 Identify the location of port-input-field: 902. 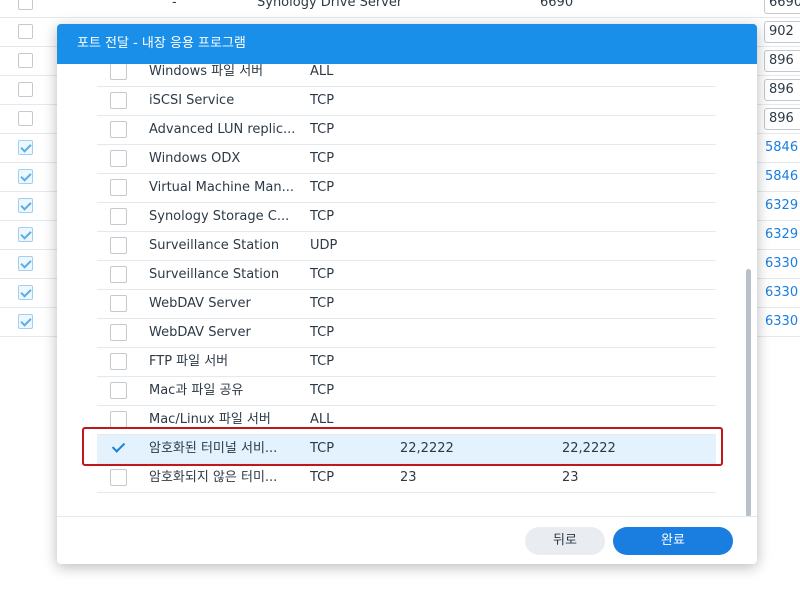
(782, 32).